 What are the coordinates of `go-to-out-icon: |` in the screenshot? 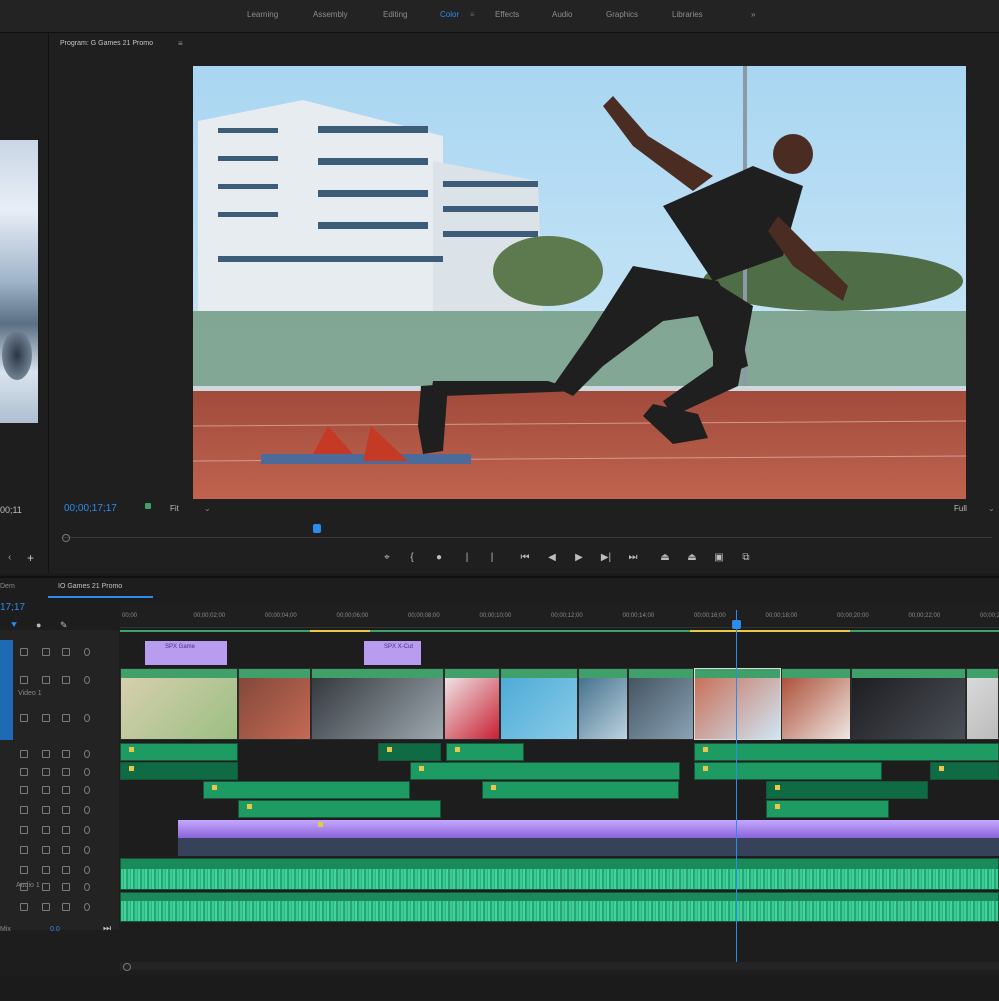 It's located at (492, 558).